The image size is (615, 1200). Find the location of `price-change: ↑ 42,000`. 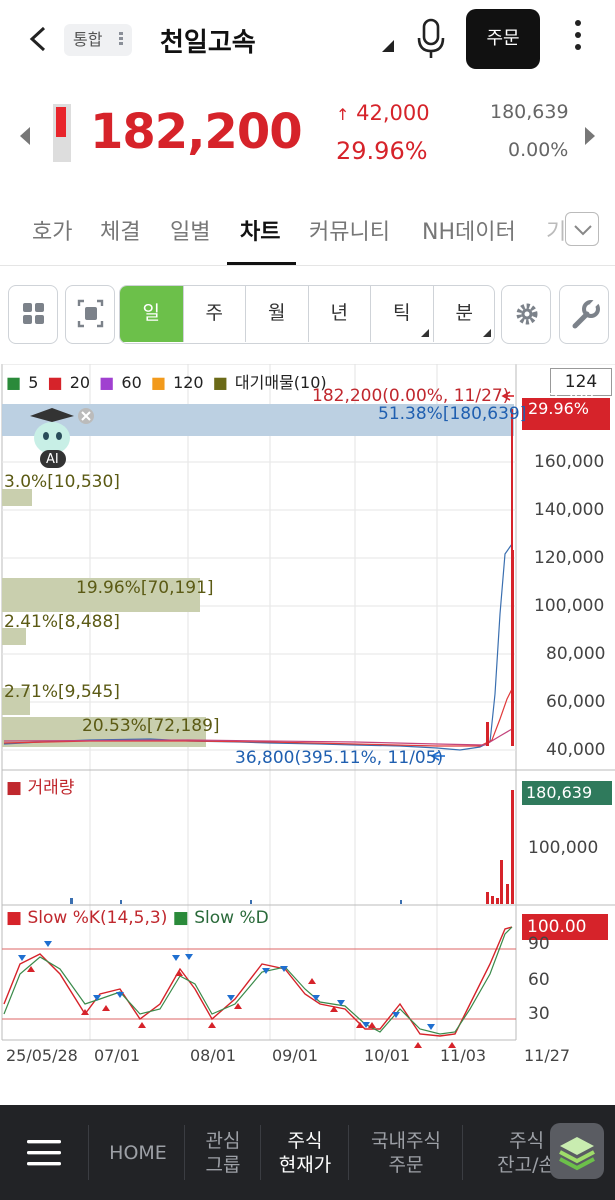

price-change: ↑ 42,000 is located at coordinates (383, 113).